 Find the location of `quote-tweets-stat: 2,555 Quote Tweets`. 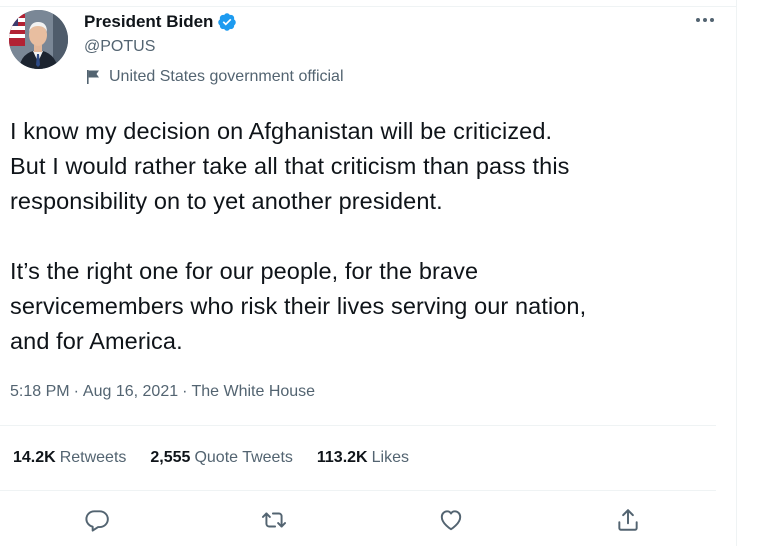

quote-tweets-stat: 2,555 Quote Tweets is located at coordinates (221, 458).